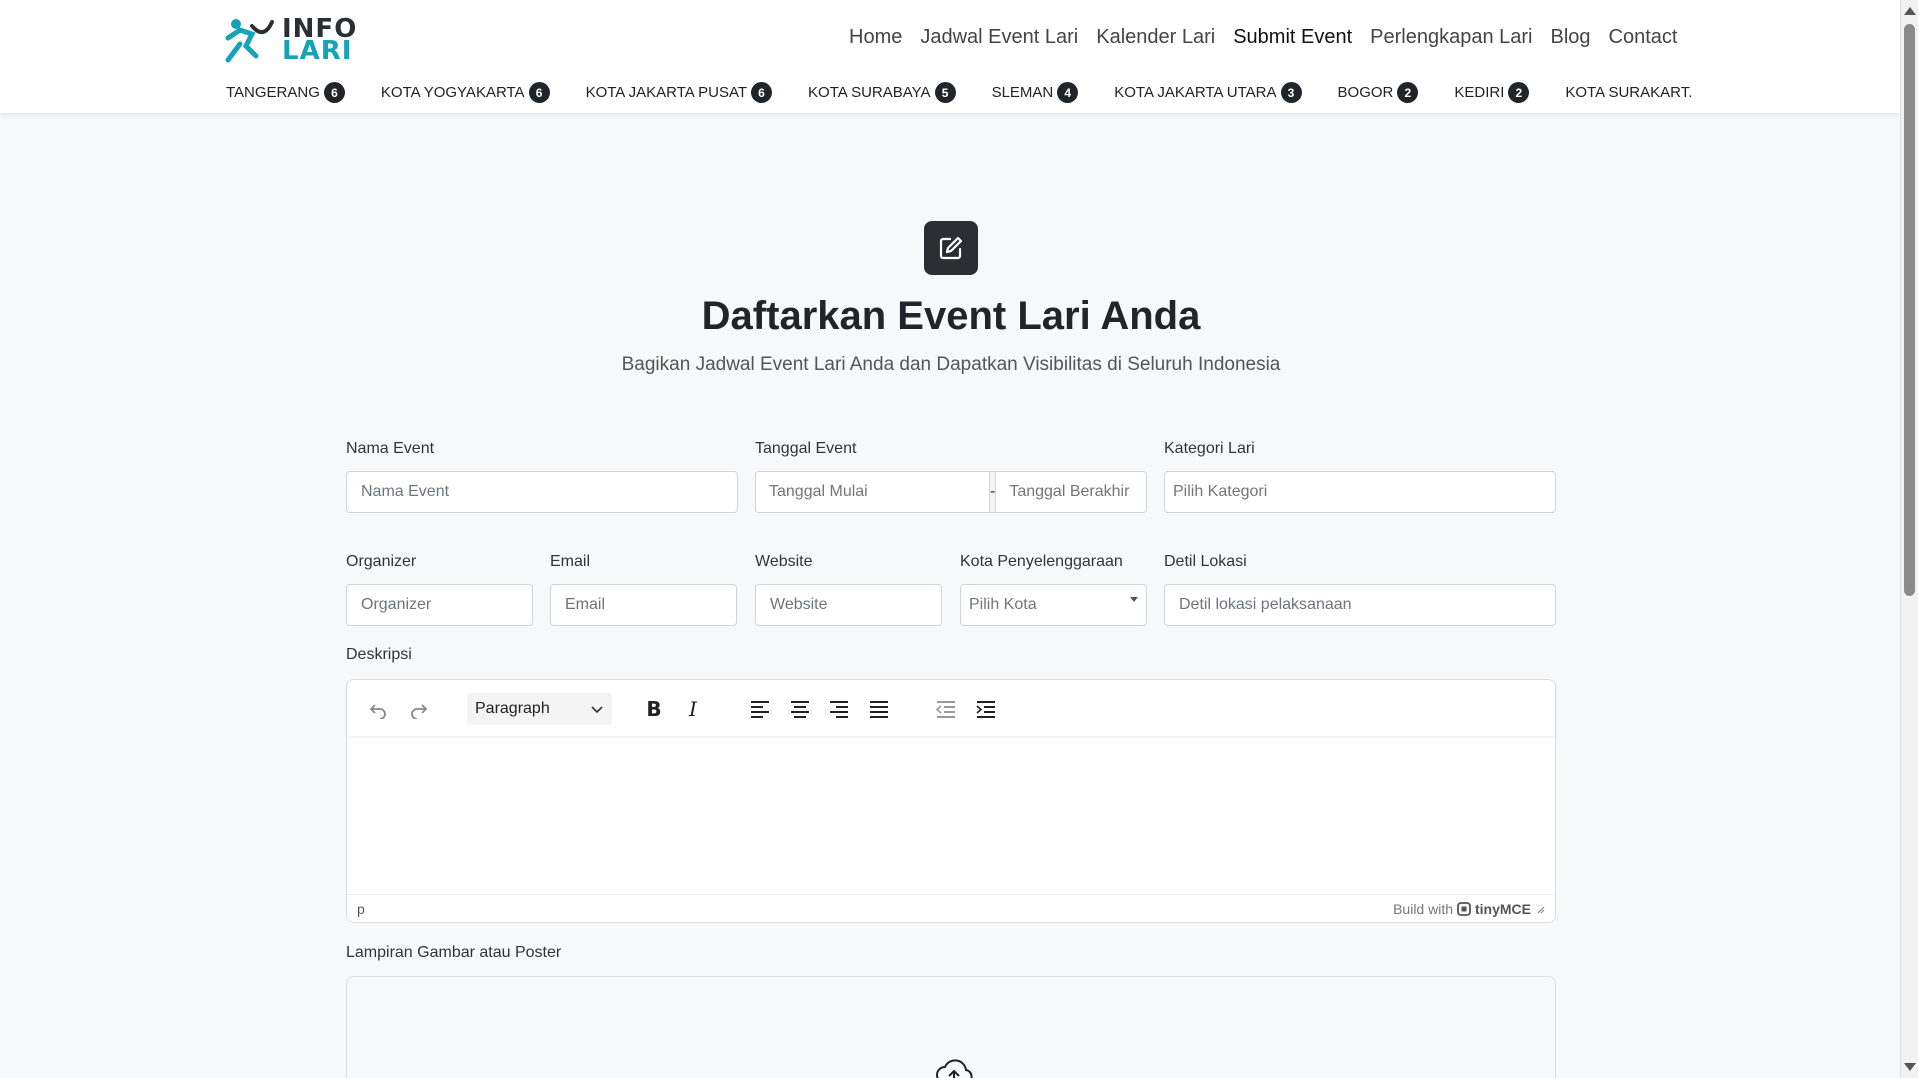 This screenshot has height=1078, width=1918. Describe the element at coordinates (1360, 492) in the screenshot. I see `kategori-lari-select: Pilih Kategori` at that location.